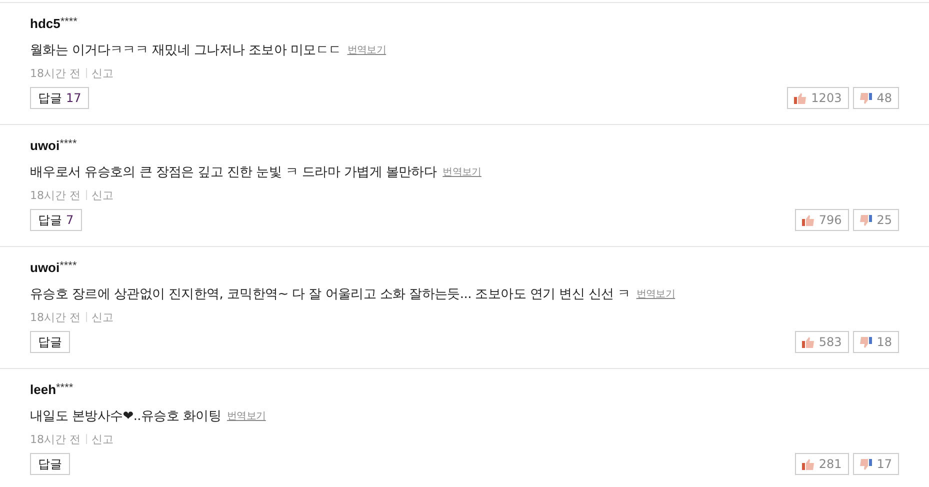 The width and height of the screenshot is (929, 487). I want to click on like-button: 796, so click(821, 220).